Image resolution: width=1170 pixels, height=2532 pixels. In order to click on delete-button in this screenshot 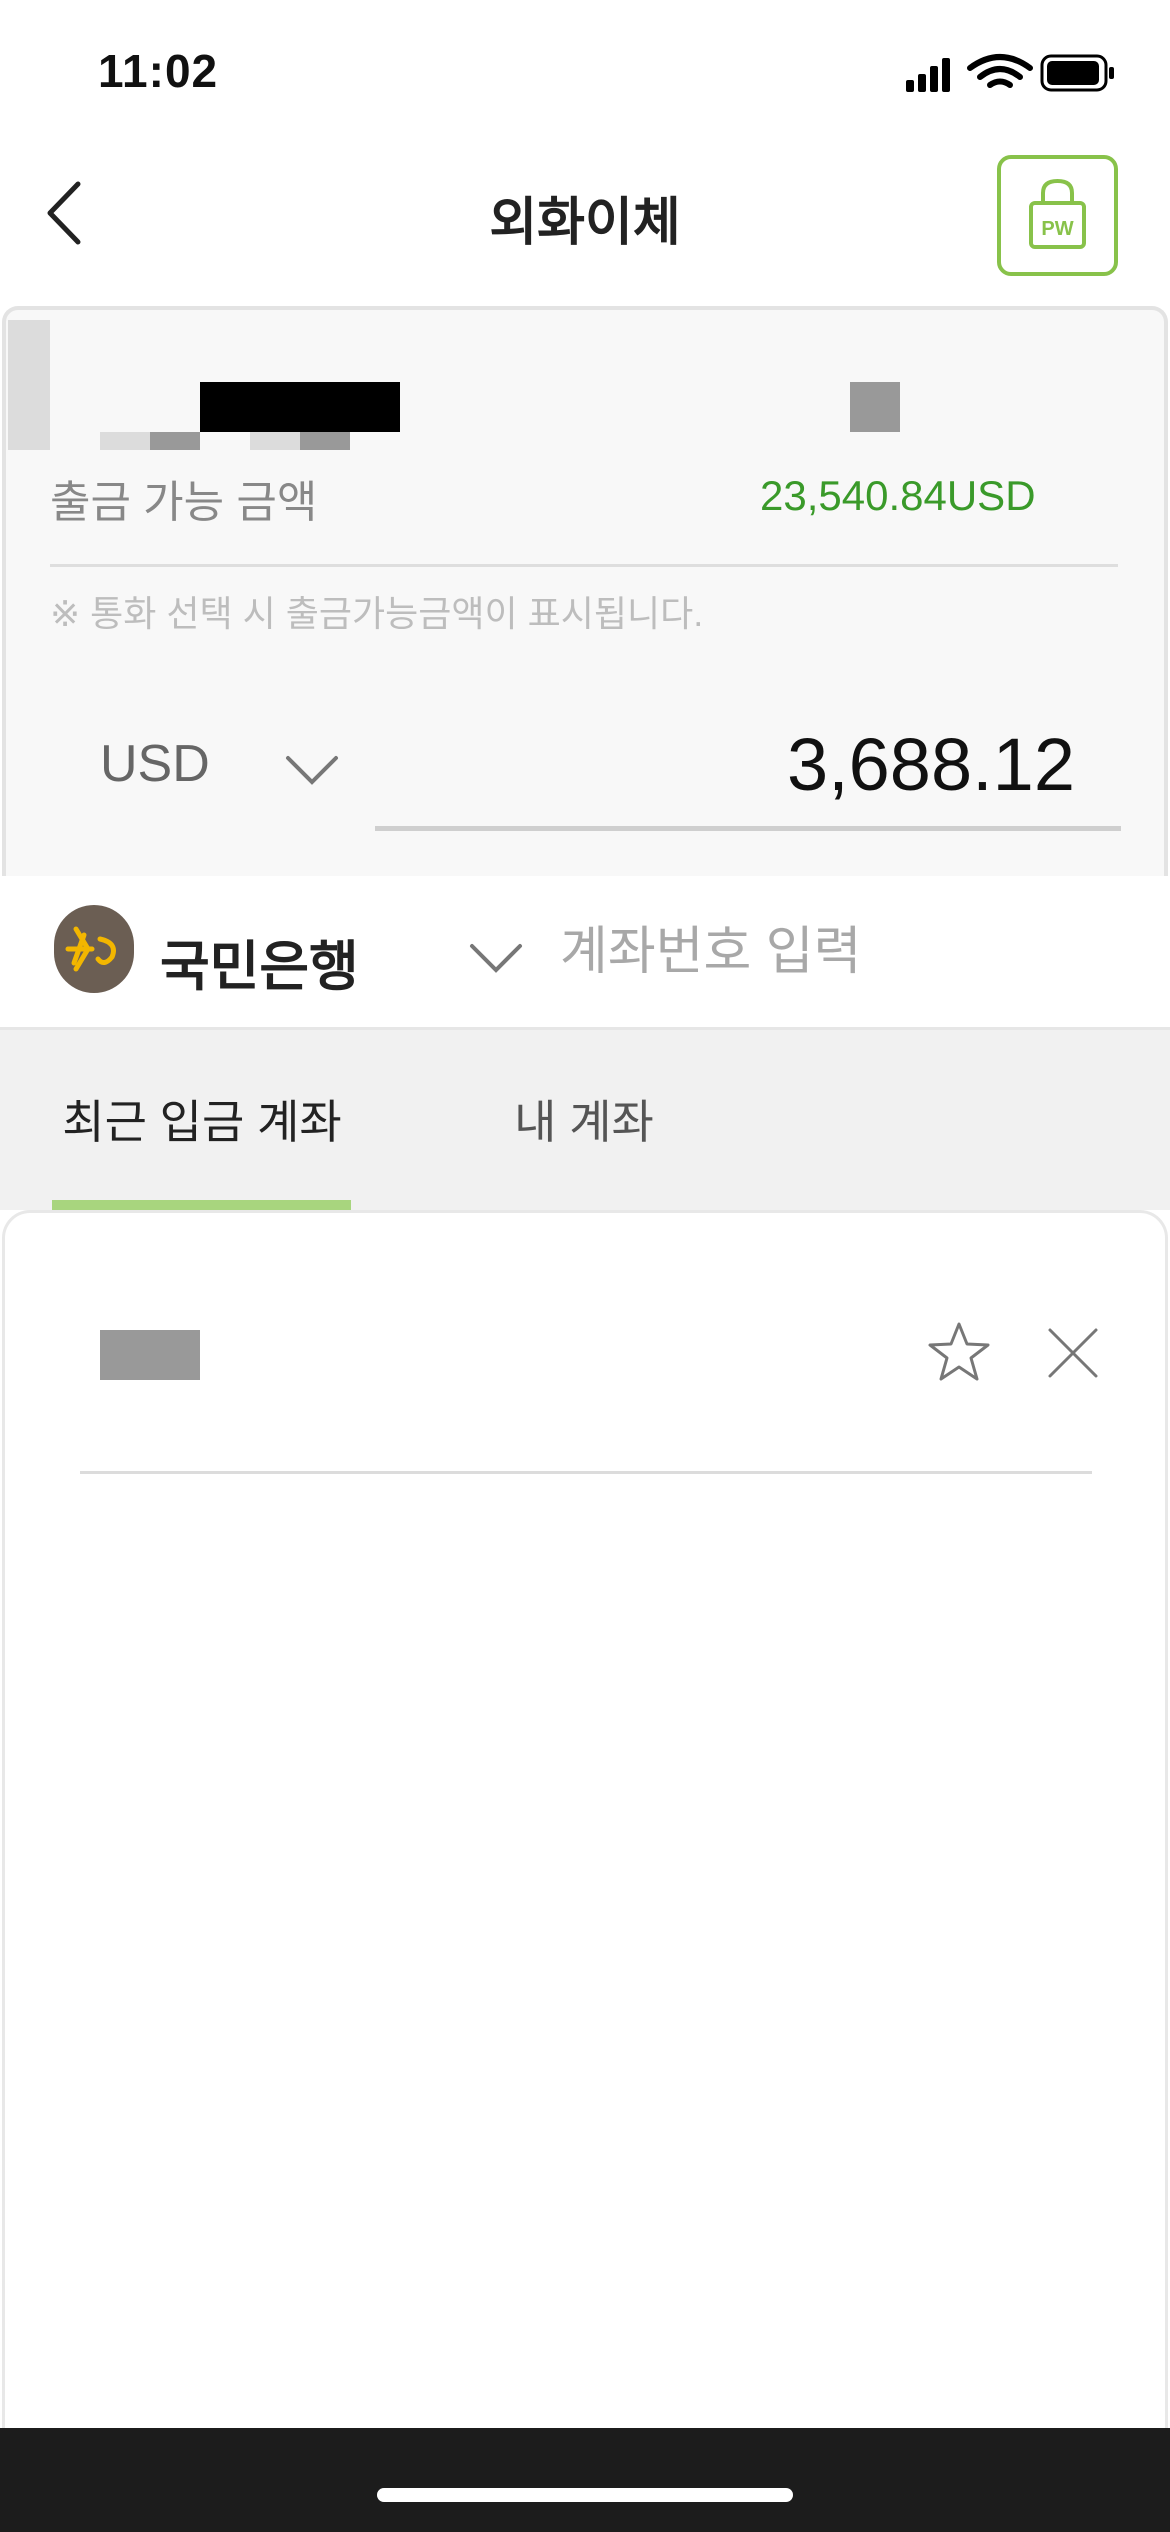, I will do `click(1073, 1353)`.